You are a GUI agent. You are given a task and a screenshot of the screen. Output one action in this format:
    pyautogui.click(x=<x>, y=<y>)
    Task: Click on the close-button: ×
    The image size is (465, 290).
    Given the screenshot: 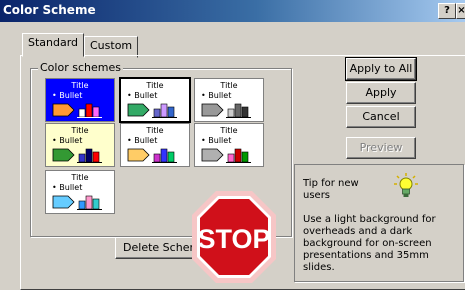 What is the action you would take?
    pyautogui.click(x=460, y=11)
    